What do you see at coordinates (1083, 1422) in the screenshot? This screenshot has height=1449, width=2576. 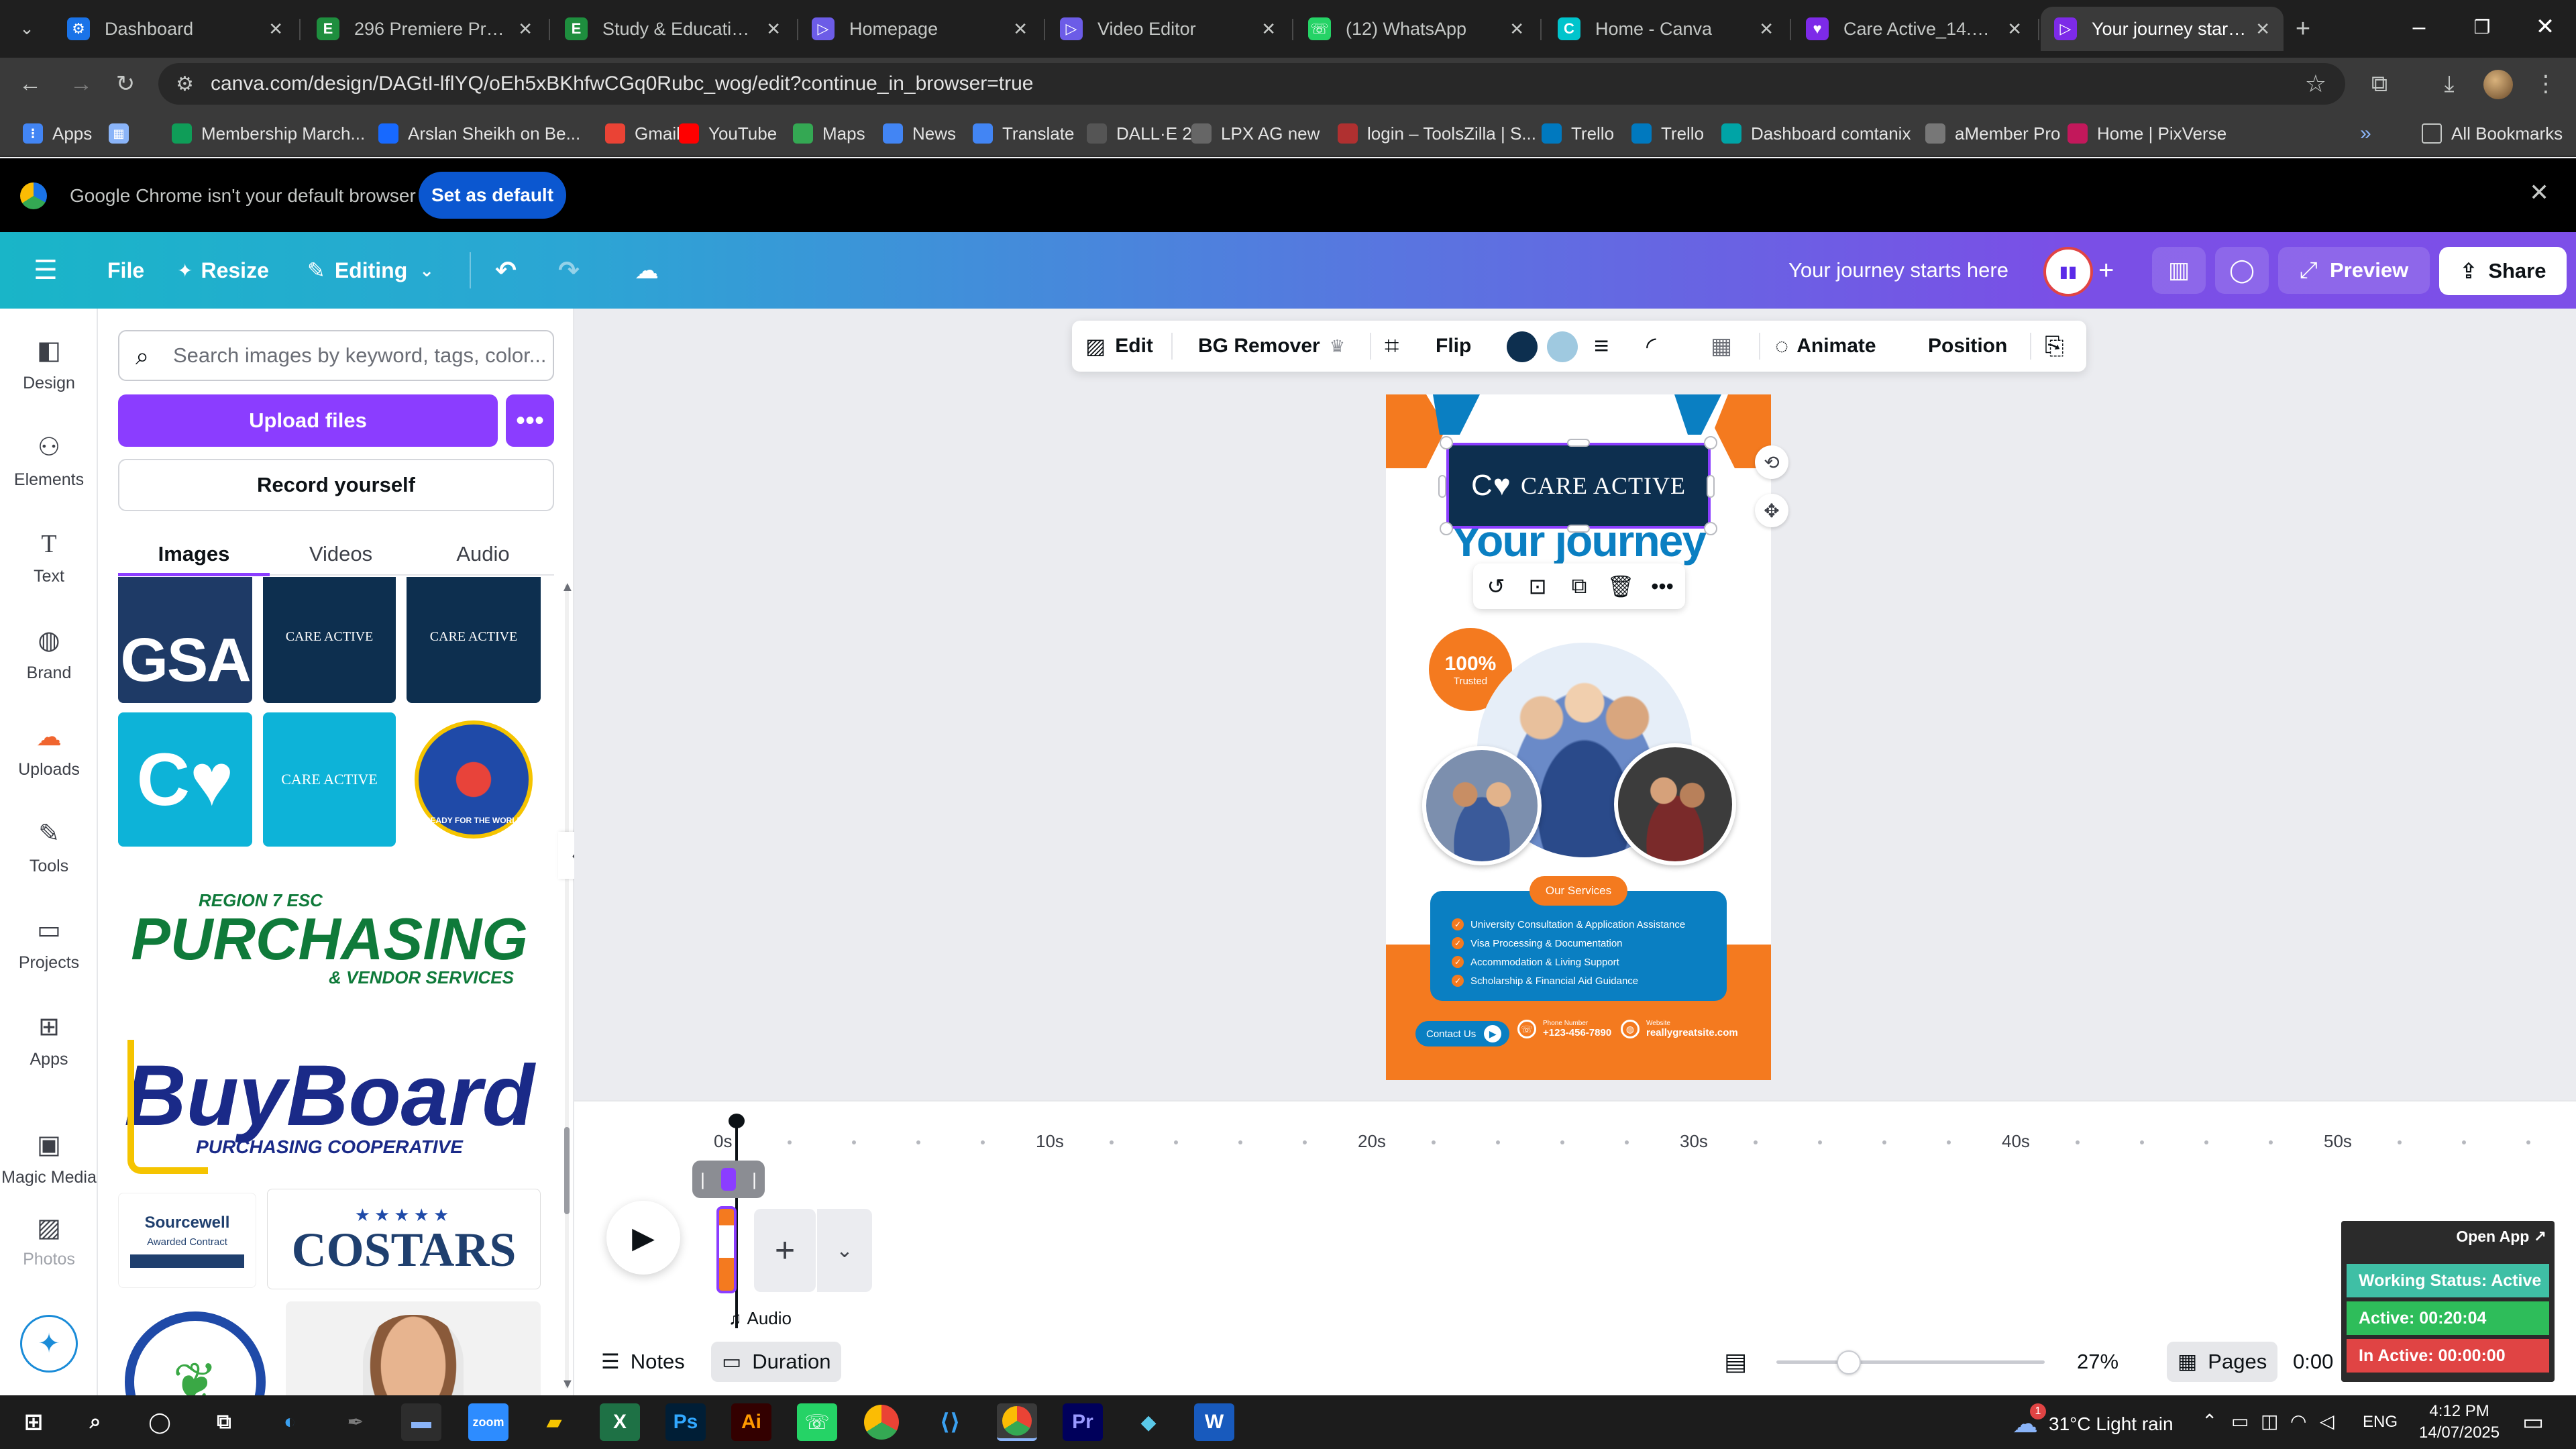 I see `premiere-icon: Pr` at bounding box center [1083, 1422].